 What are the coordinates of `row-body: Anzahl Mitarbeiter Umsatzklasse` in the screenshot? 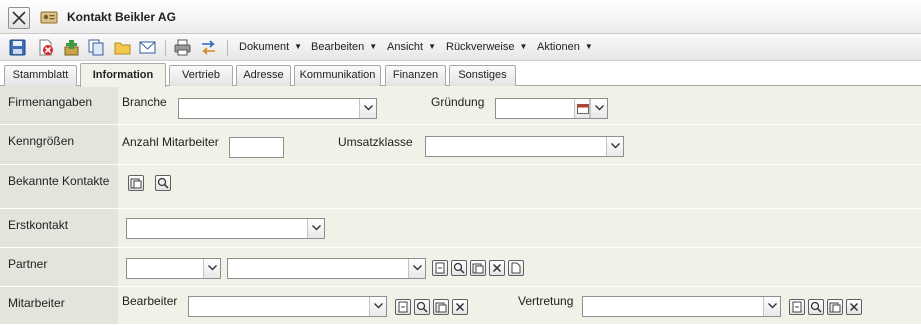 It's located at (519, 145).